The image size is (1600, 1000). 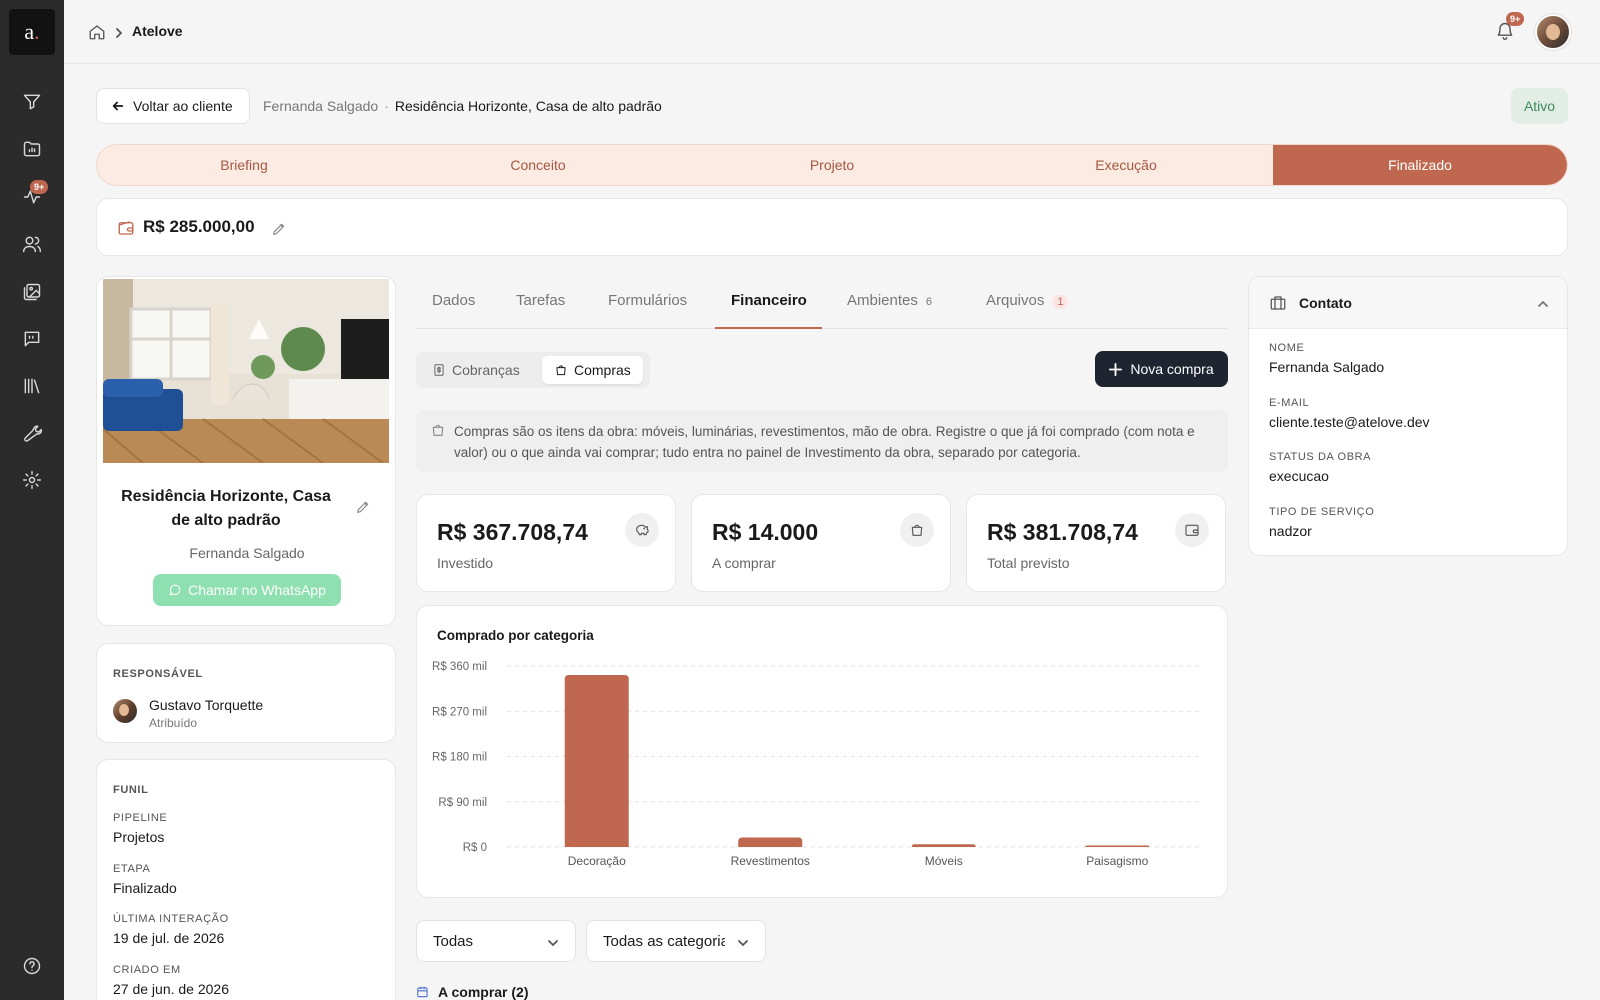 I want to click on receipt-icon, so click(x=439, y=370).